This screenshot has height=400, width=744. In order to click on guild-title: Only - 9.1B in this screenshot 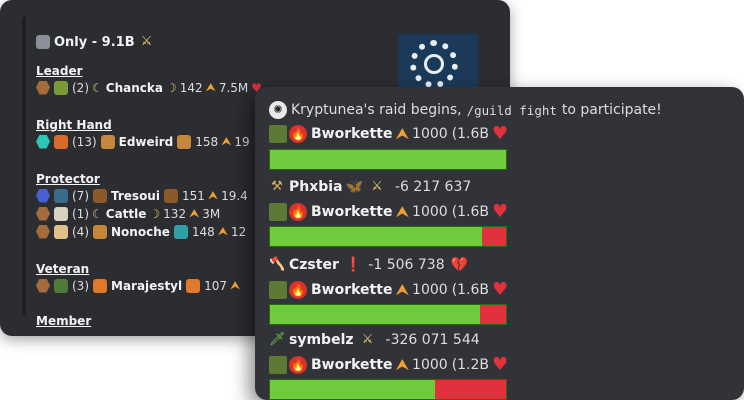, I will do `click(94, 42)`.